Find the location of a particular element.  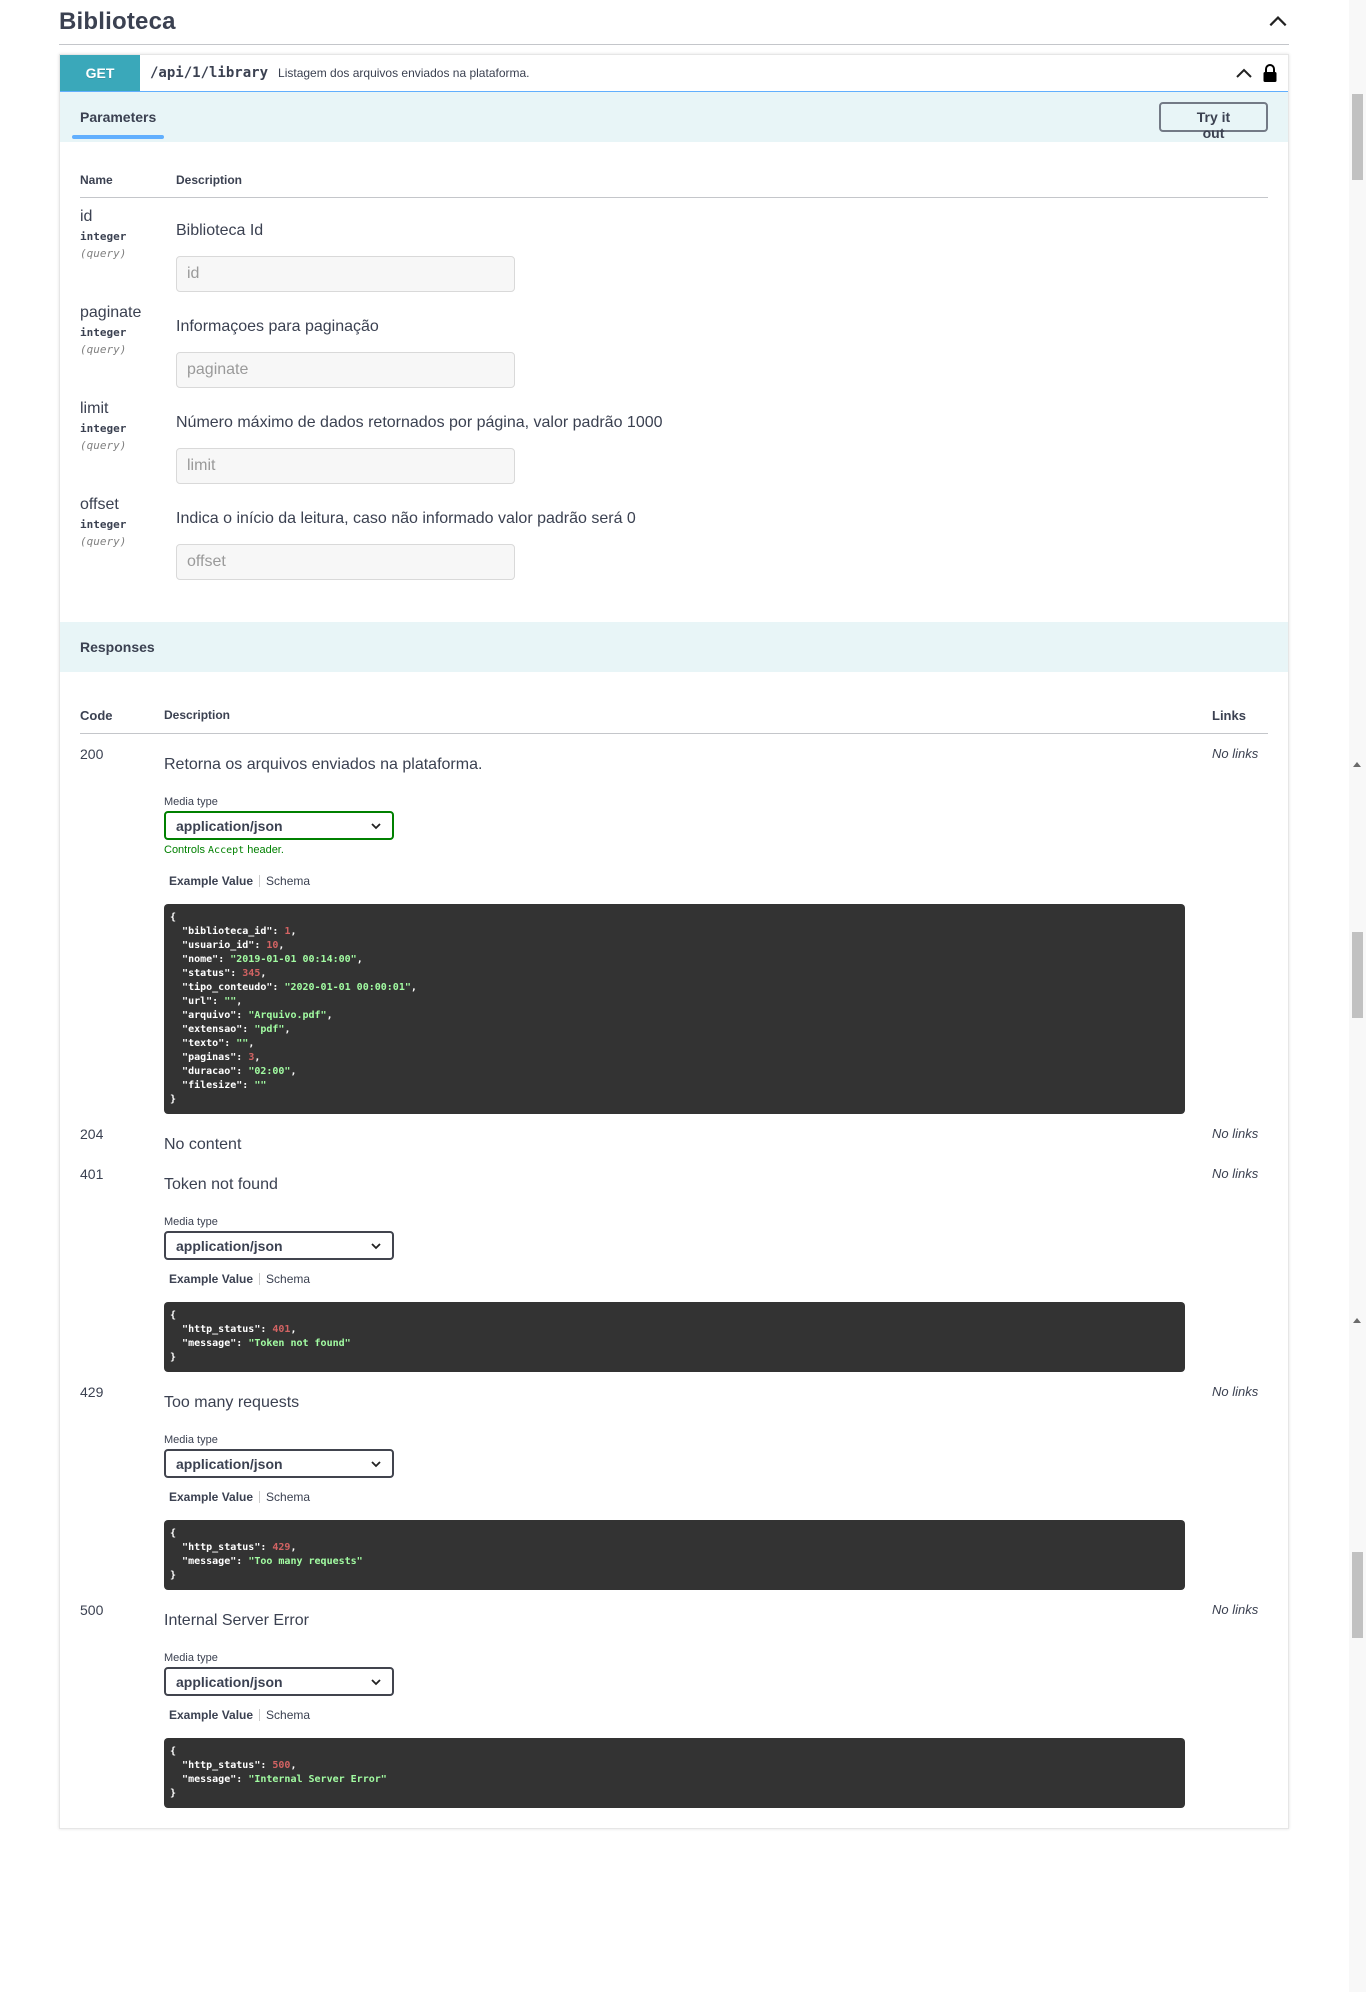

json-key: "usuario_id" is located at coordinates (218, 945).